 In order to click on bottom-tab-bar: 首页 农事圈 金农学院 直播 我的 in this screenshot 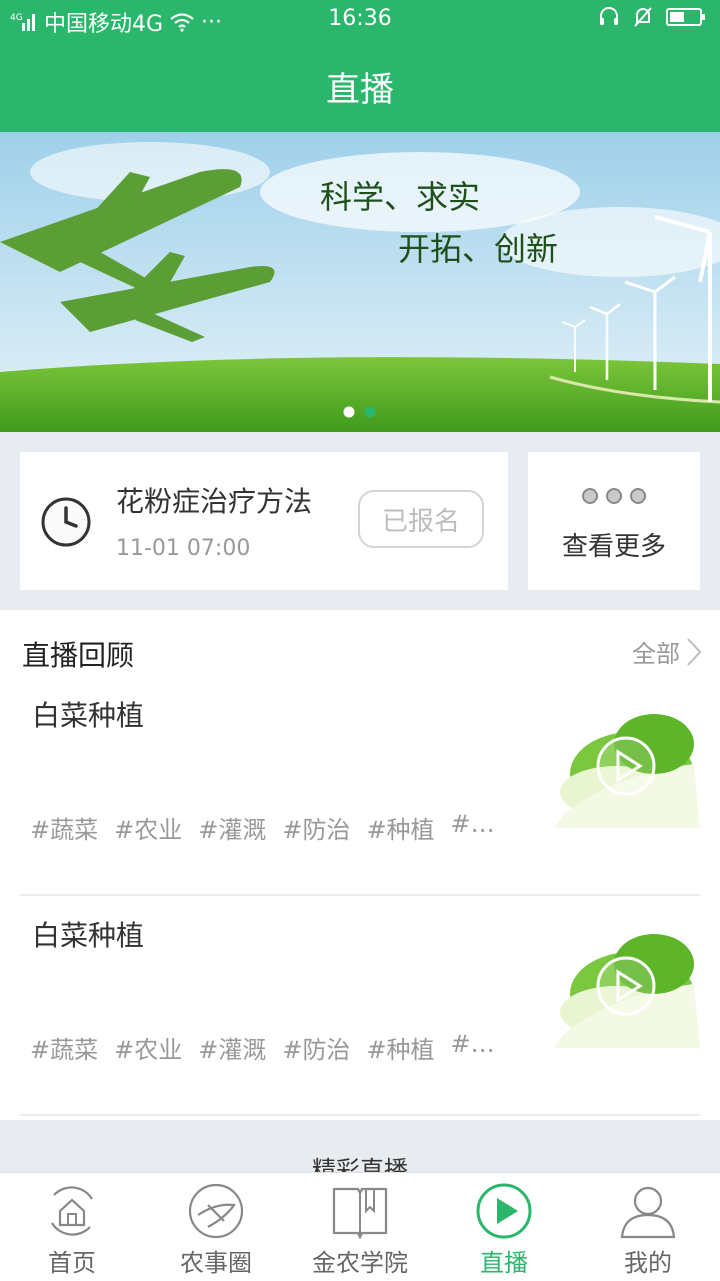, I will do `click(360, 1226)`.